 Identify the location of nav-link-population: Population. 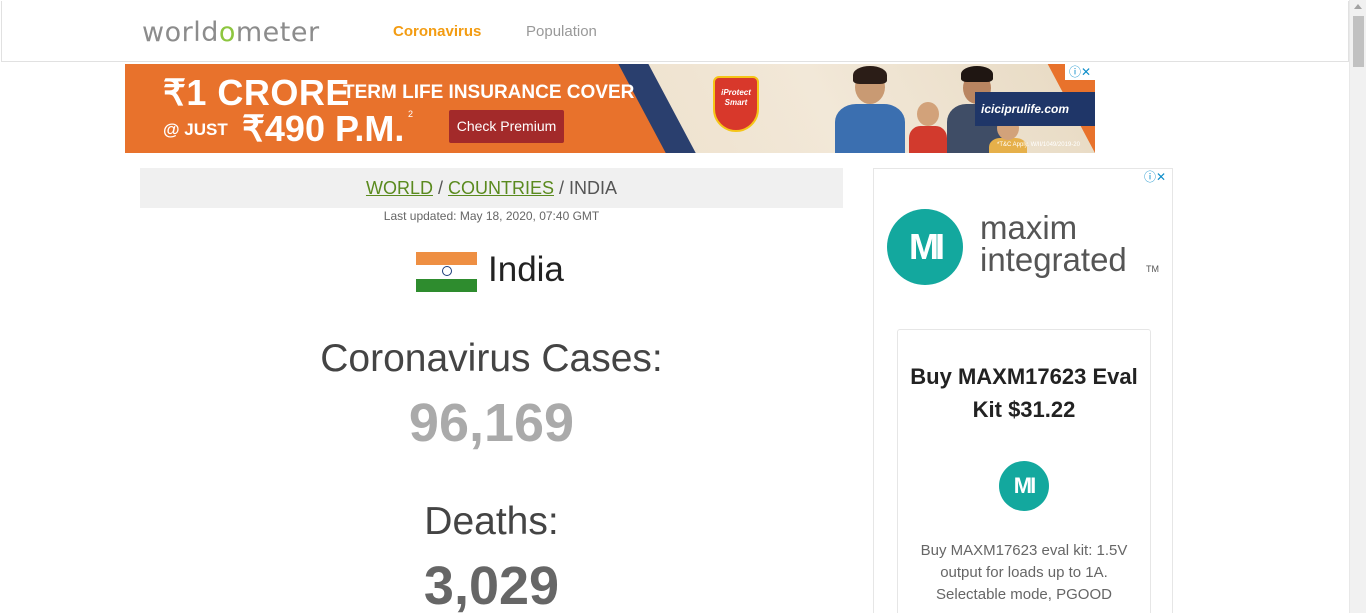
(561, 31).